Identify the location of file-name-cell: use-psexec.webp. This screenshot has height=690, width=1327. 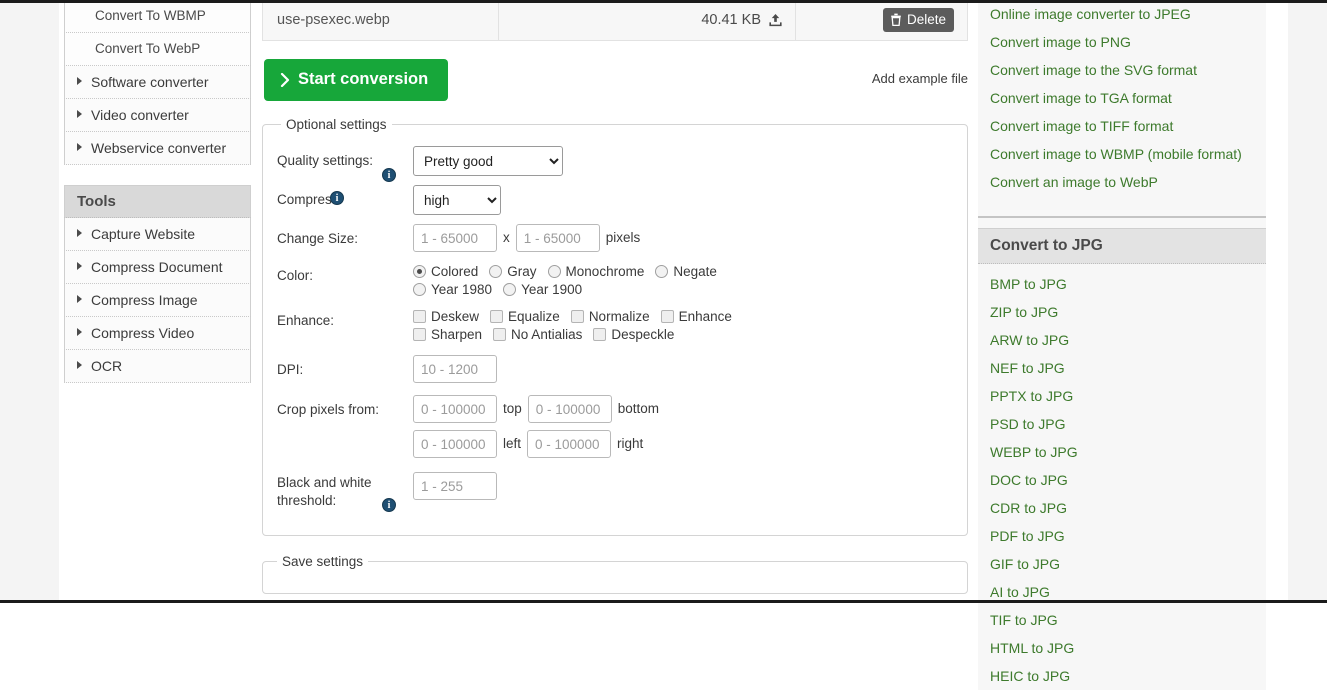
(381, 20).